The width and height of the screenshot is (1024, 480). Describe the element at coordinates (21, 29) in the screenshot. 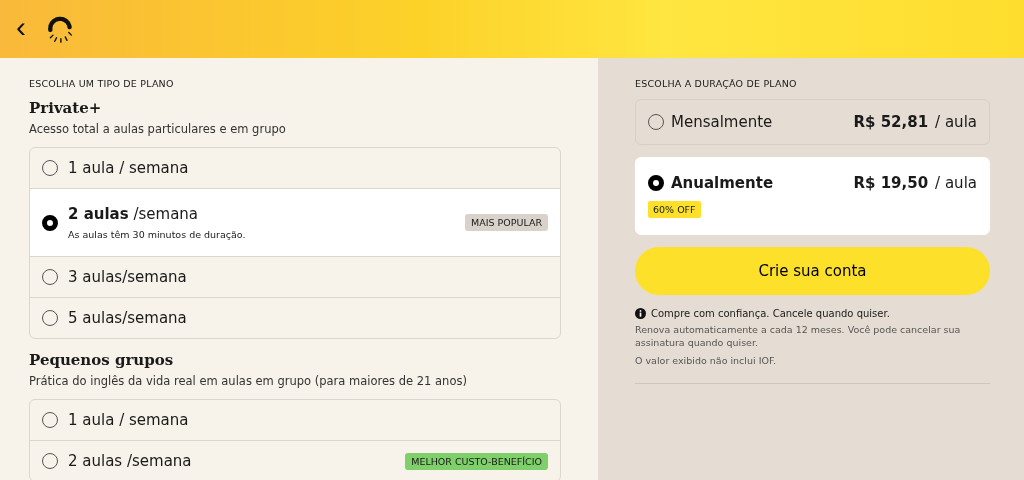

I see `back-button: ‹` at that location.